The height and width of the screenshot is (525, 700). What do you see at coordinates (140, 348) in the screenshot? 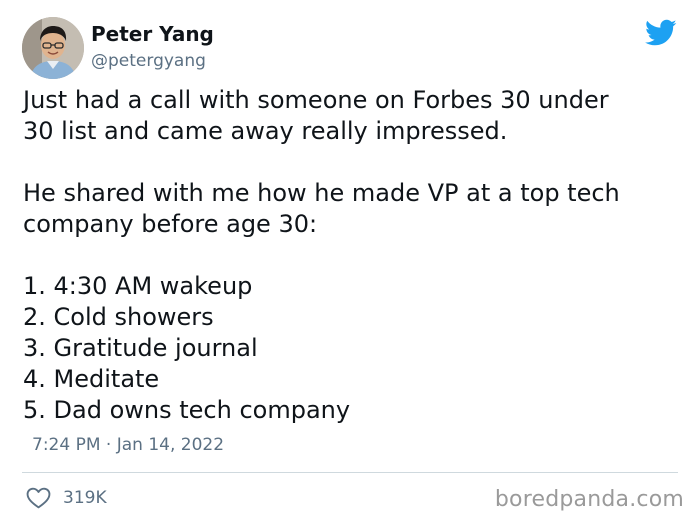
I see `list-item: 3. Gratitude journal` at bounding box center [140, 348].